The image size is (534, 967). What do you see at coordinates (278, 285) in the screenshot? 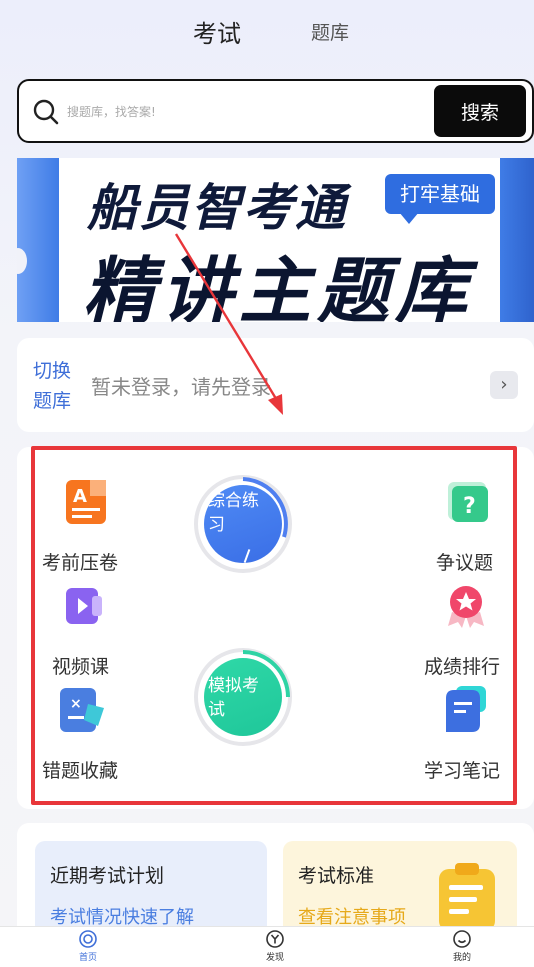
I see `banner-subtitle: 精讲主题库` at bounding box center [278, 285].